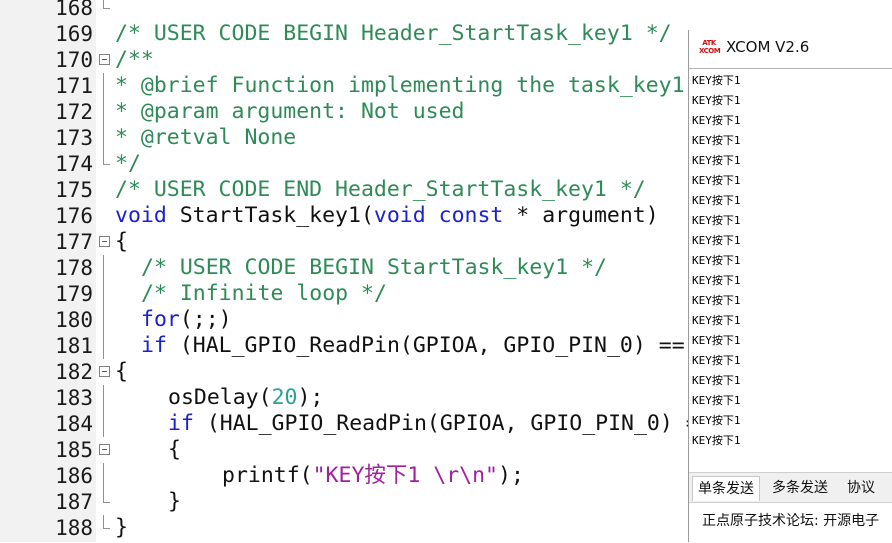  What do you see at coordinates (74, 112) in the screenshot?
I see `line-number: 172` at bounding box center [74, 112].